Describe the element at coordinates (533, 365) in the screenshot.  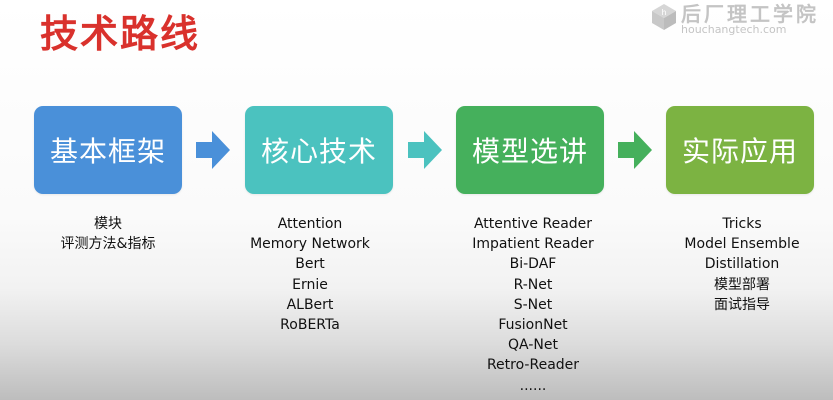
I see `list-item: Retro-Reader` at that location.